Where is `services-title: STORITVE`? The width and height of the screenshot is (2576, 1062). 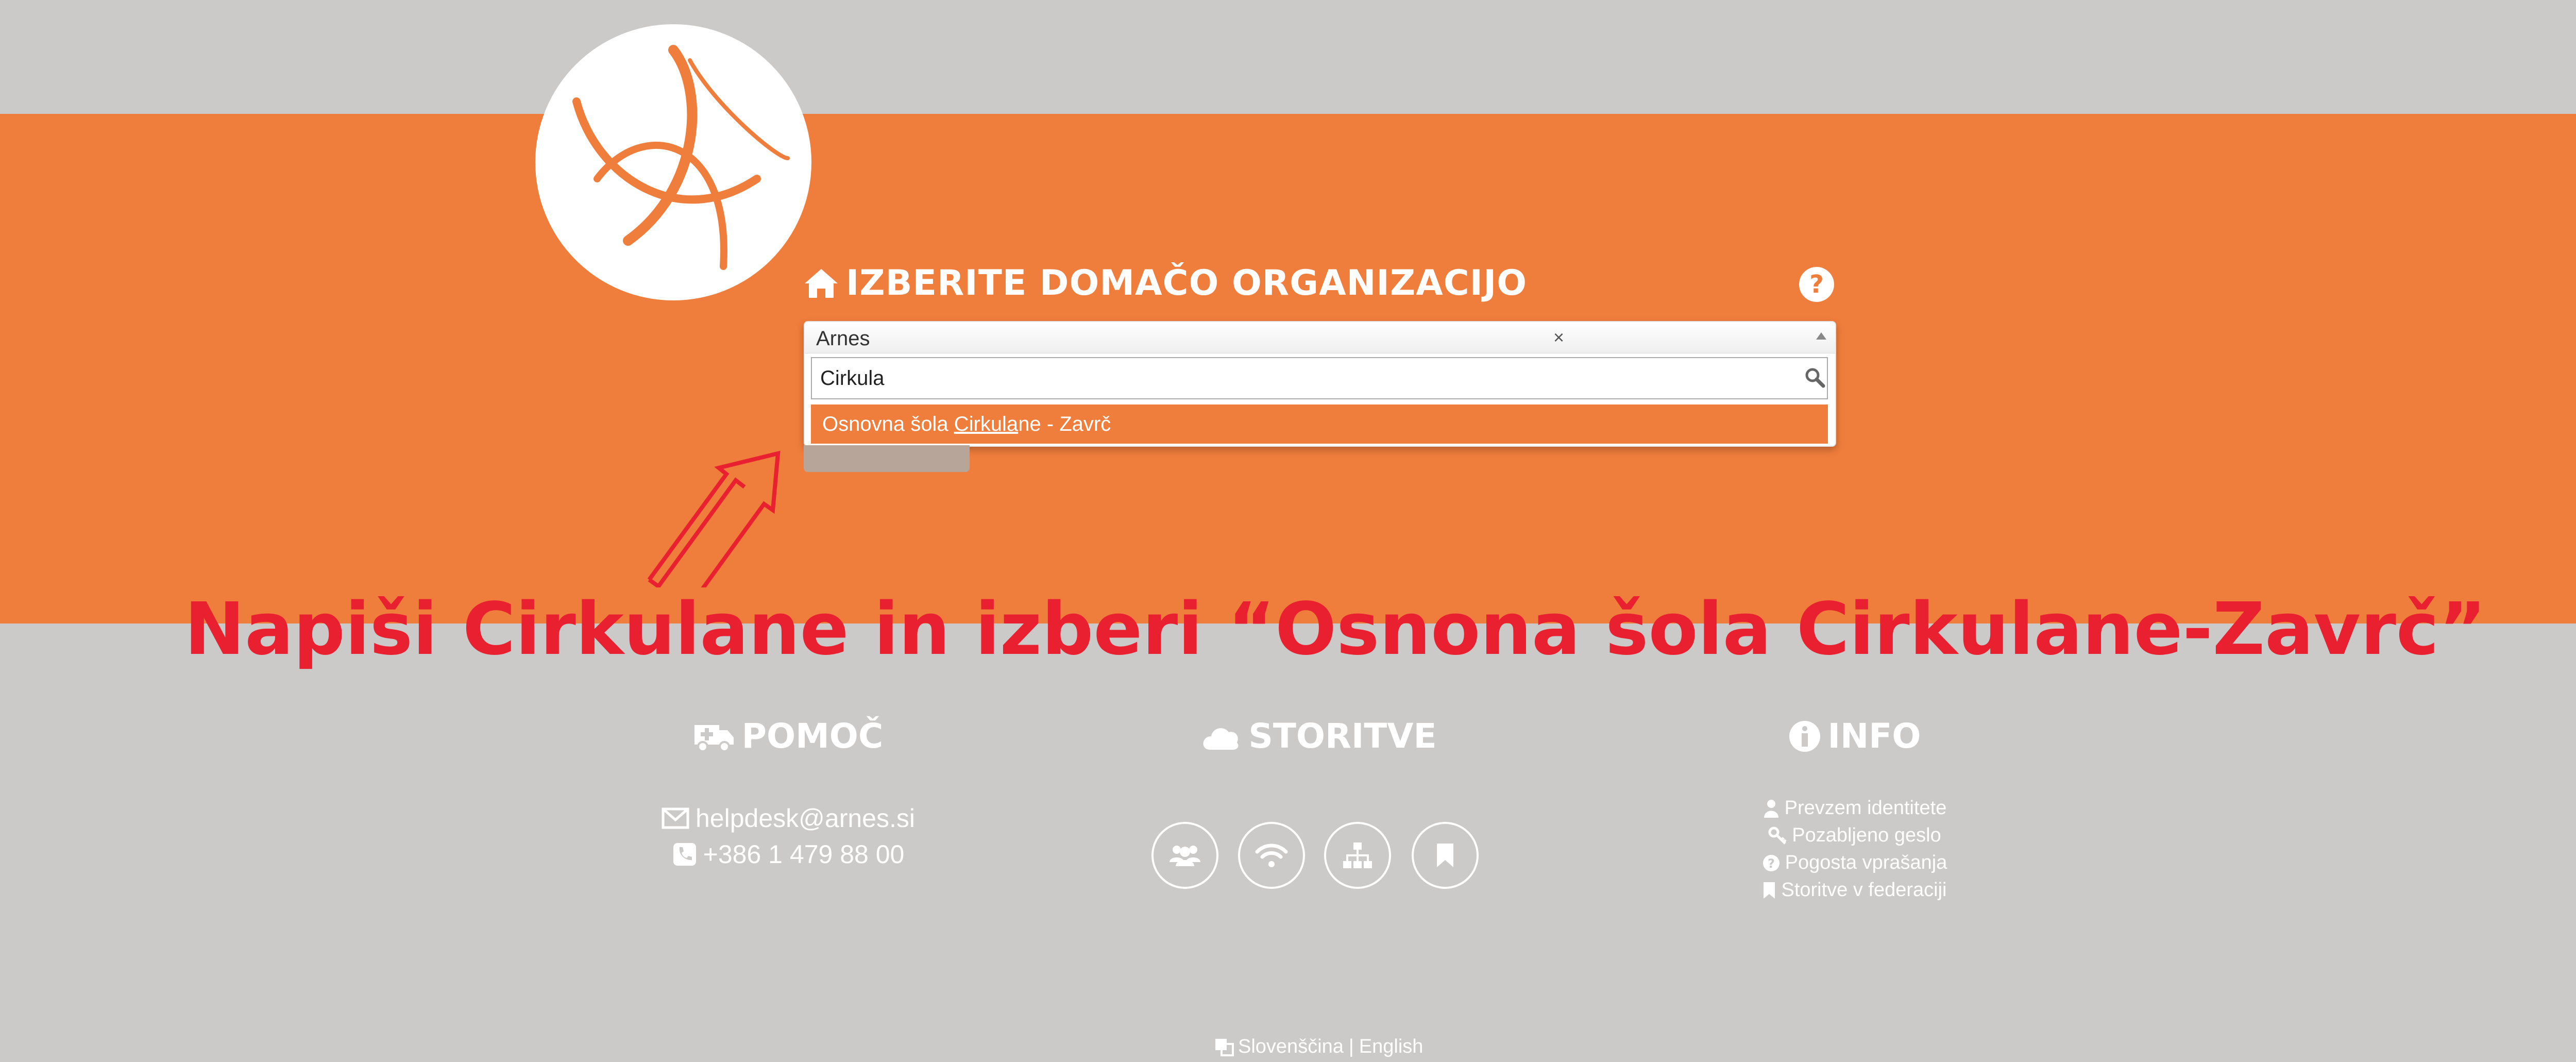 services-title: STORITVE is located at coordinates (1319, 736).